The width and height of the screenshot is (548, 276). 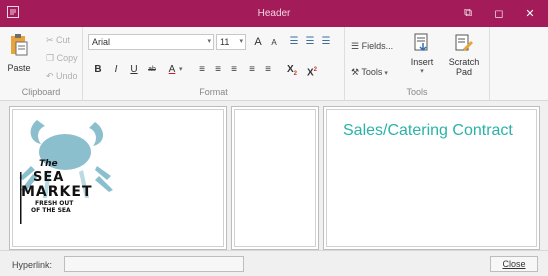 I want to click on tools-group: ☰ Fields... ⚒ Tools ▾ Insert ▾ Scratch P, so click(x=417, y=64).